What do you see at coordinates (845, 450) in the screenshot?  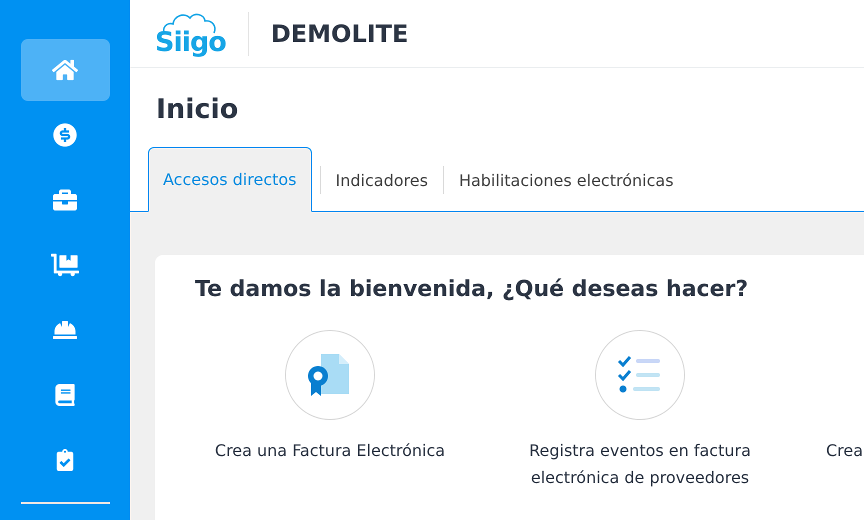 I see `shortcut-label: Crea` at bounding box center [845, 450].